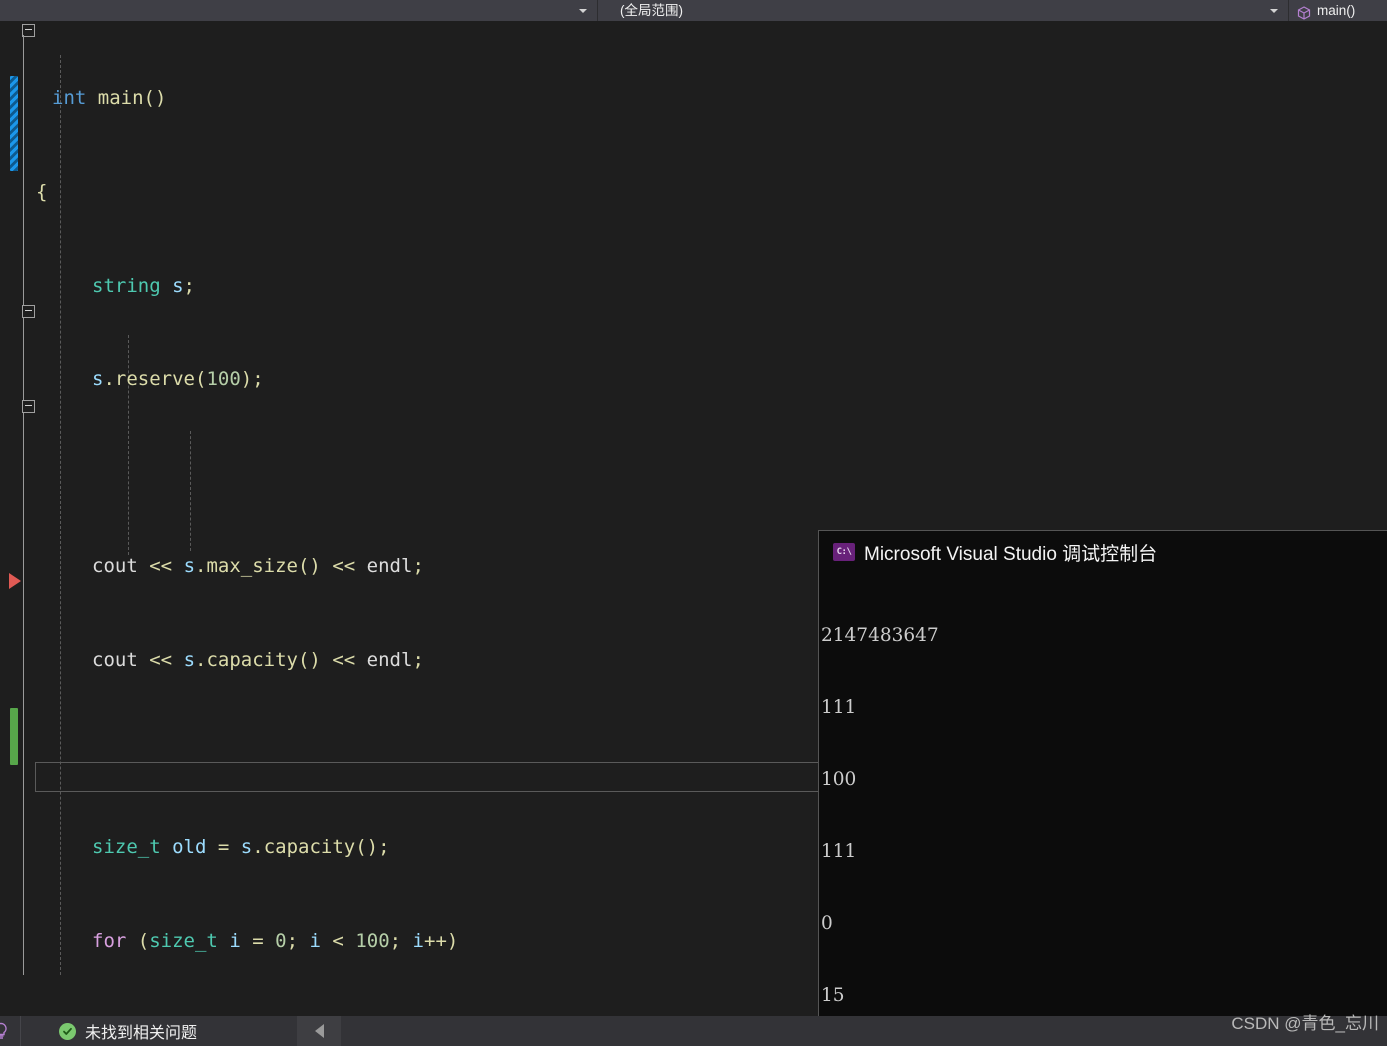 The height and width of the screenshot is (1046, 1387). I want to click on scope-dropdown: (全局范围), so click(943, 10).